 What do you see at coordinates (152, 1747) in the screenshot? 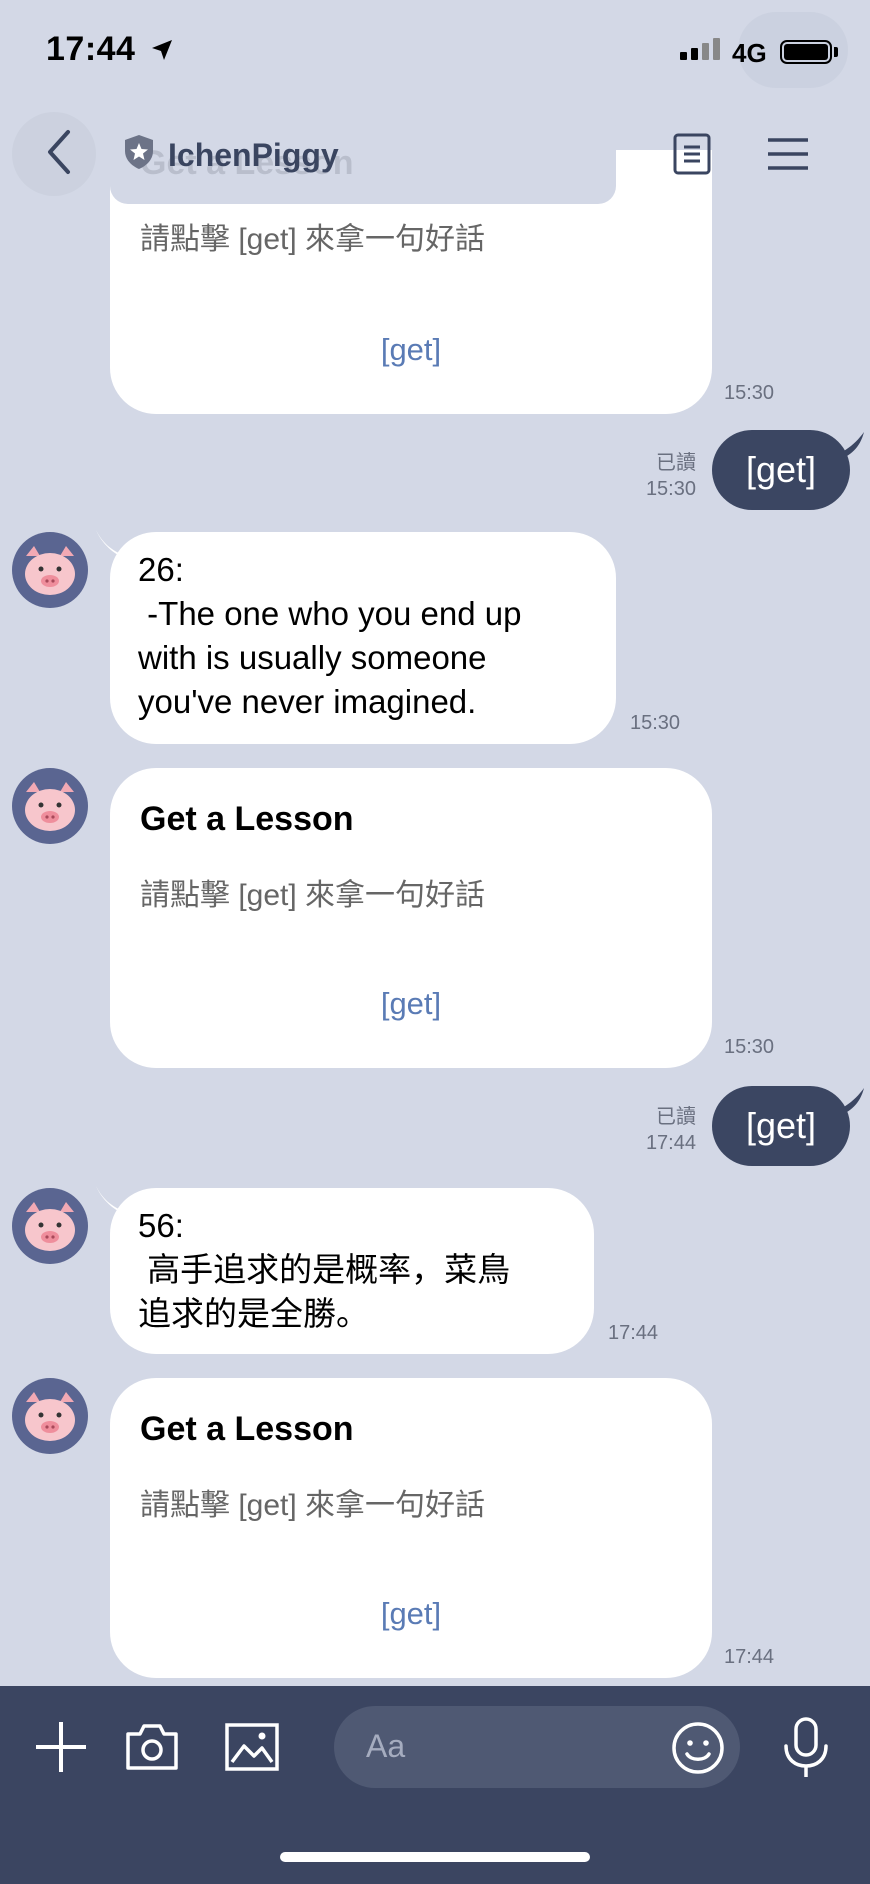
I see `camera-icon` at bounding box center [152, 1747].